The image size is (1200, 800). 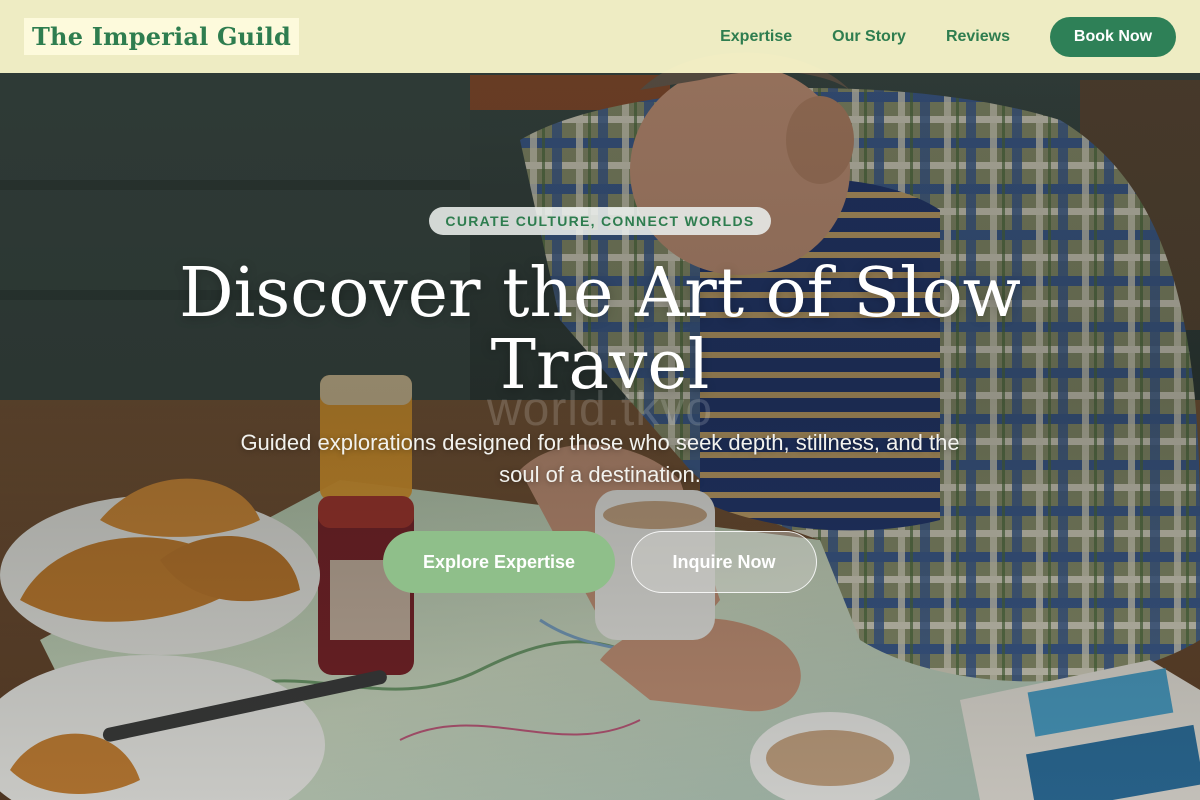 I want to click on book-now-button: Book Now, so click(x=1113, y=36).